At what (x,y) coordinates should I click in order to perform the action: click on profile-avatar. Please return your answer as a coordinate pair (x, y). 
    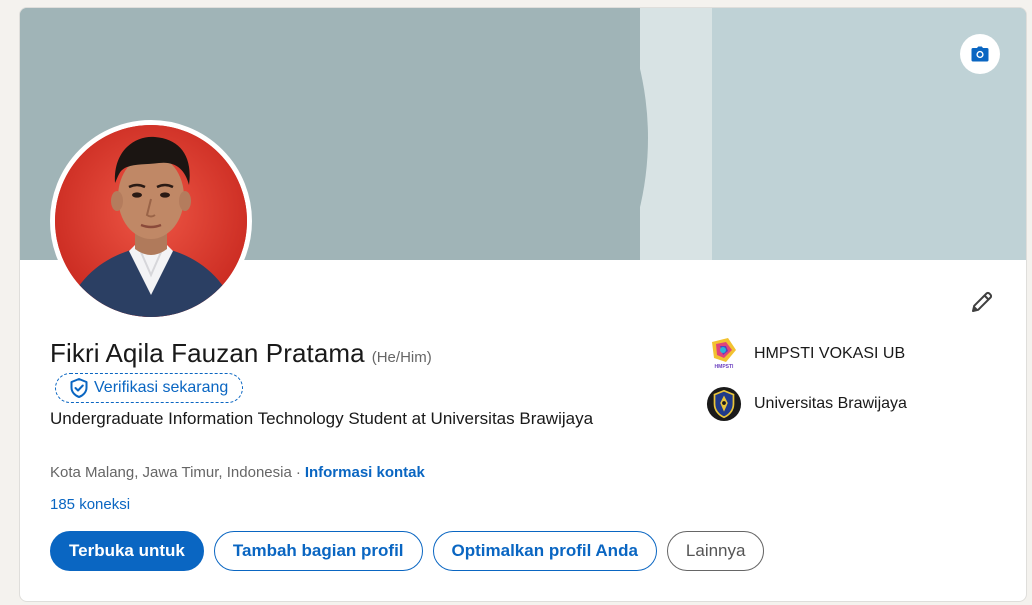
    Looking at the image, I should click on (151, 221).